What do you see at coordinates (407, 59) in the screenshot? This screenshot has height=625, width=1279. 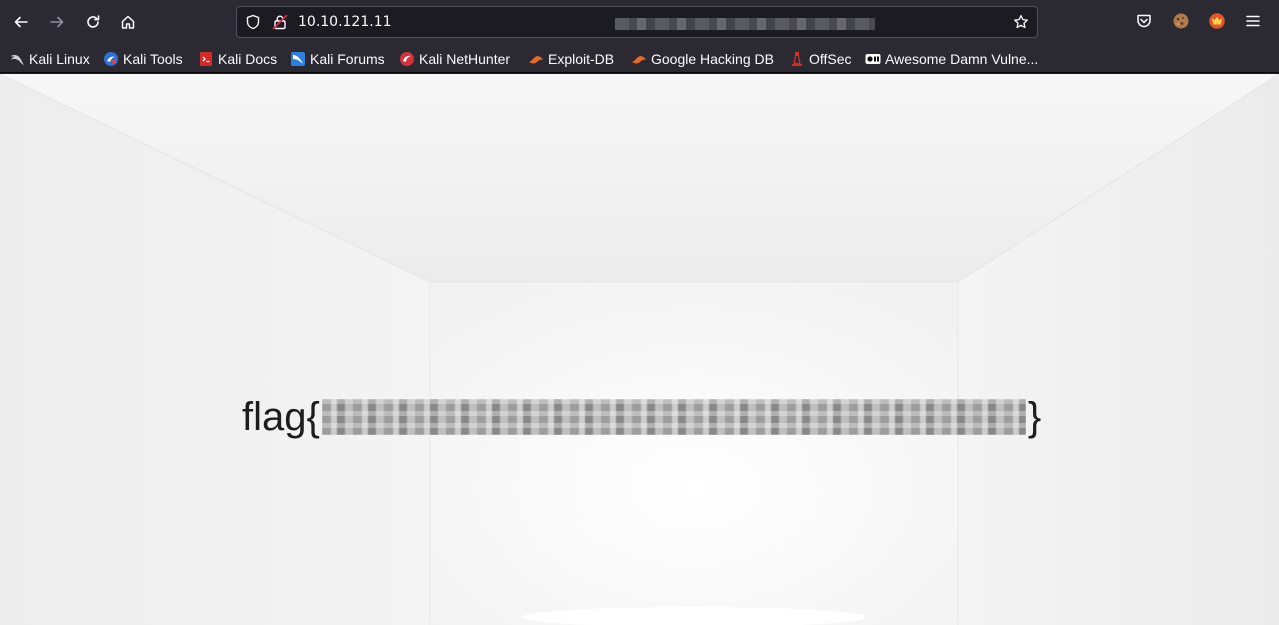 I see `nethunter-icon` at bounding box center [407, 59].